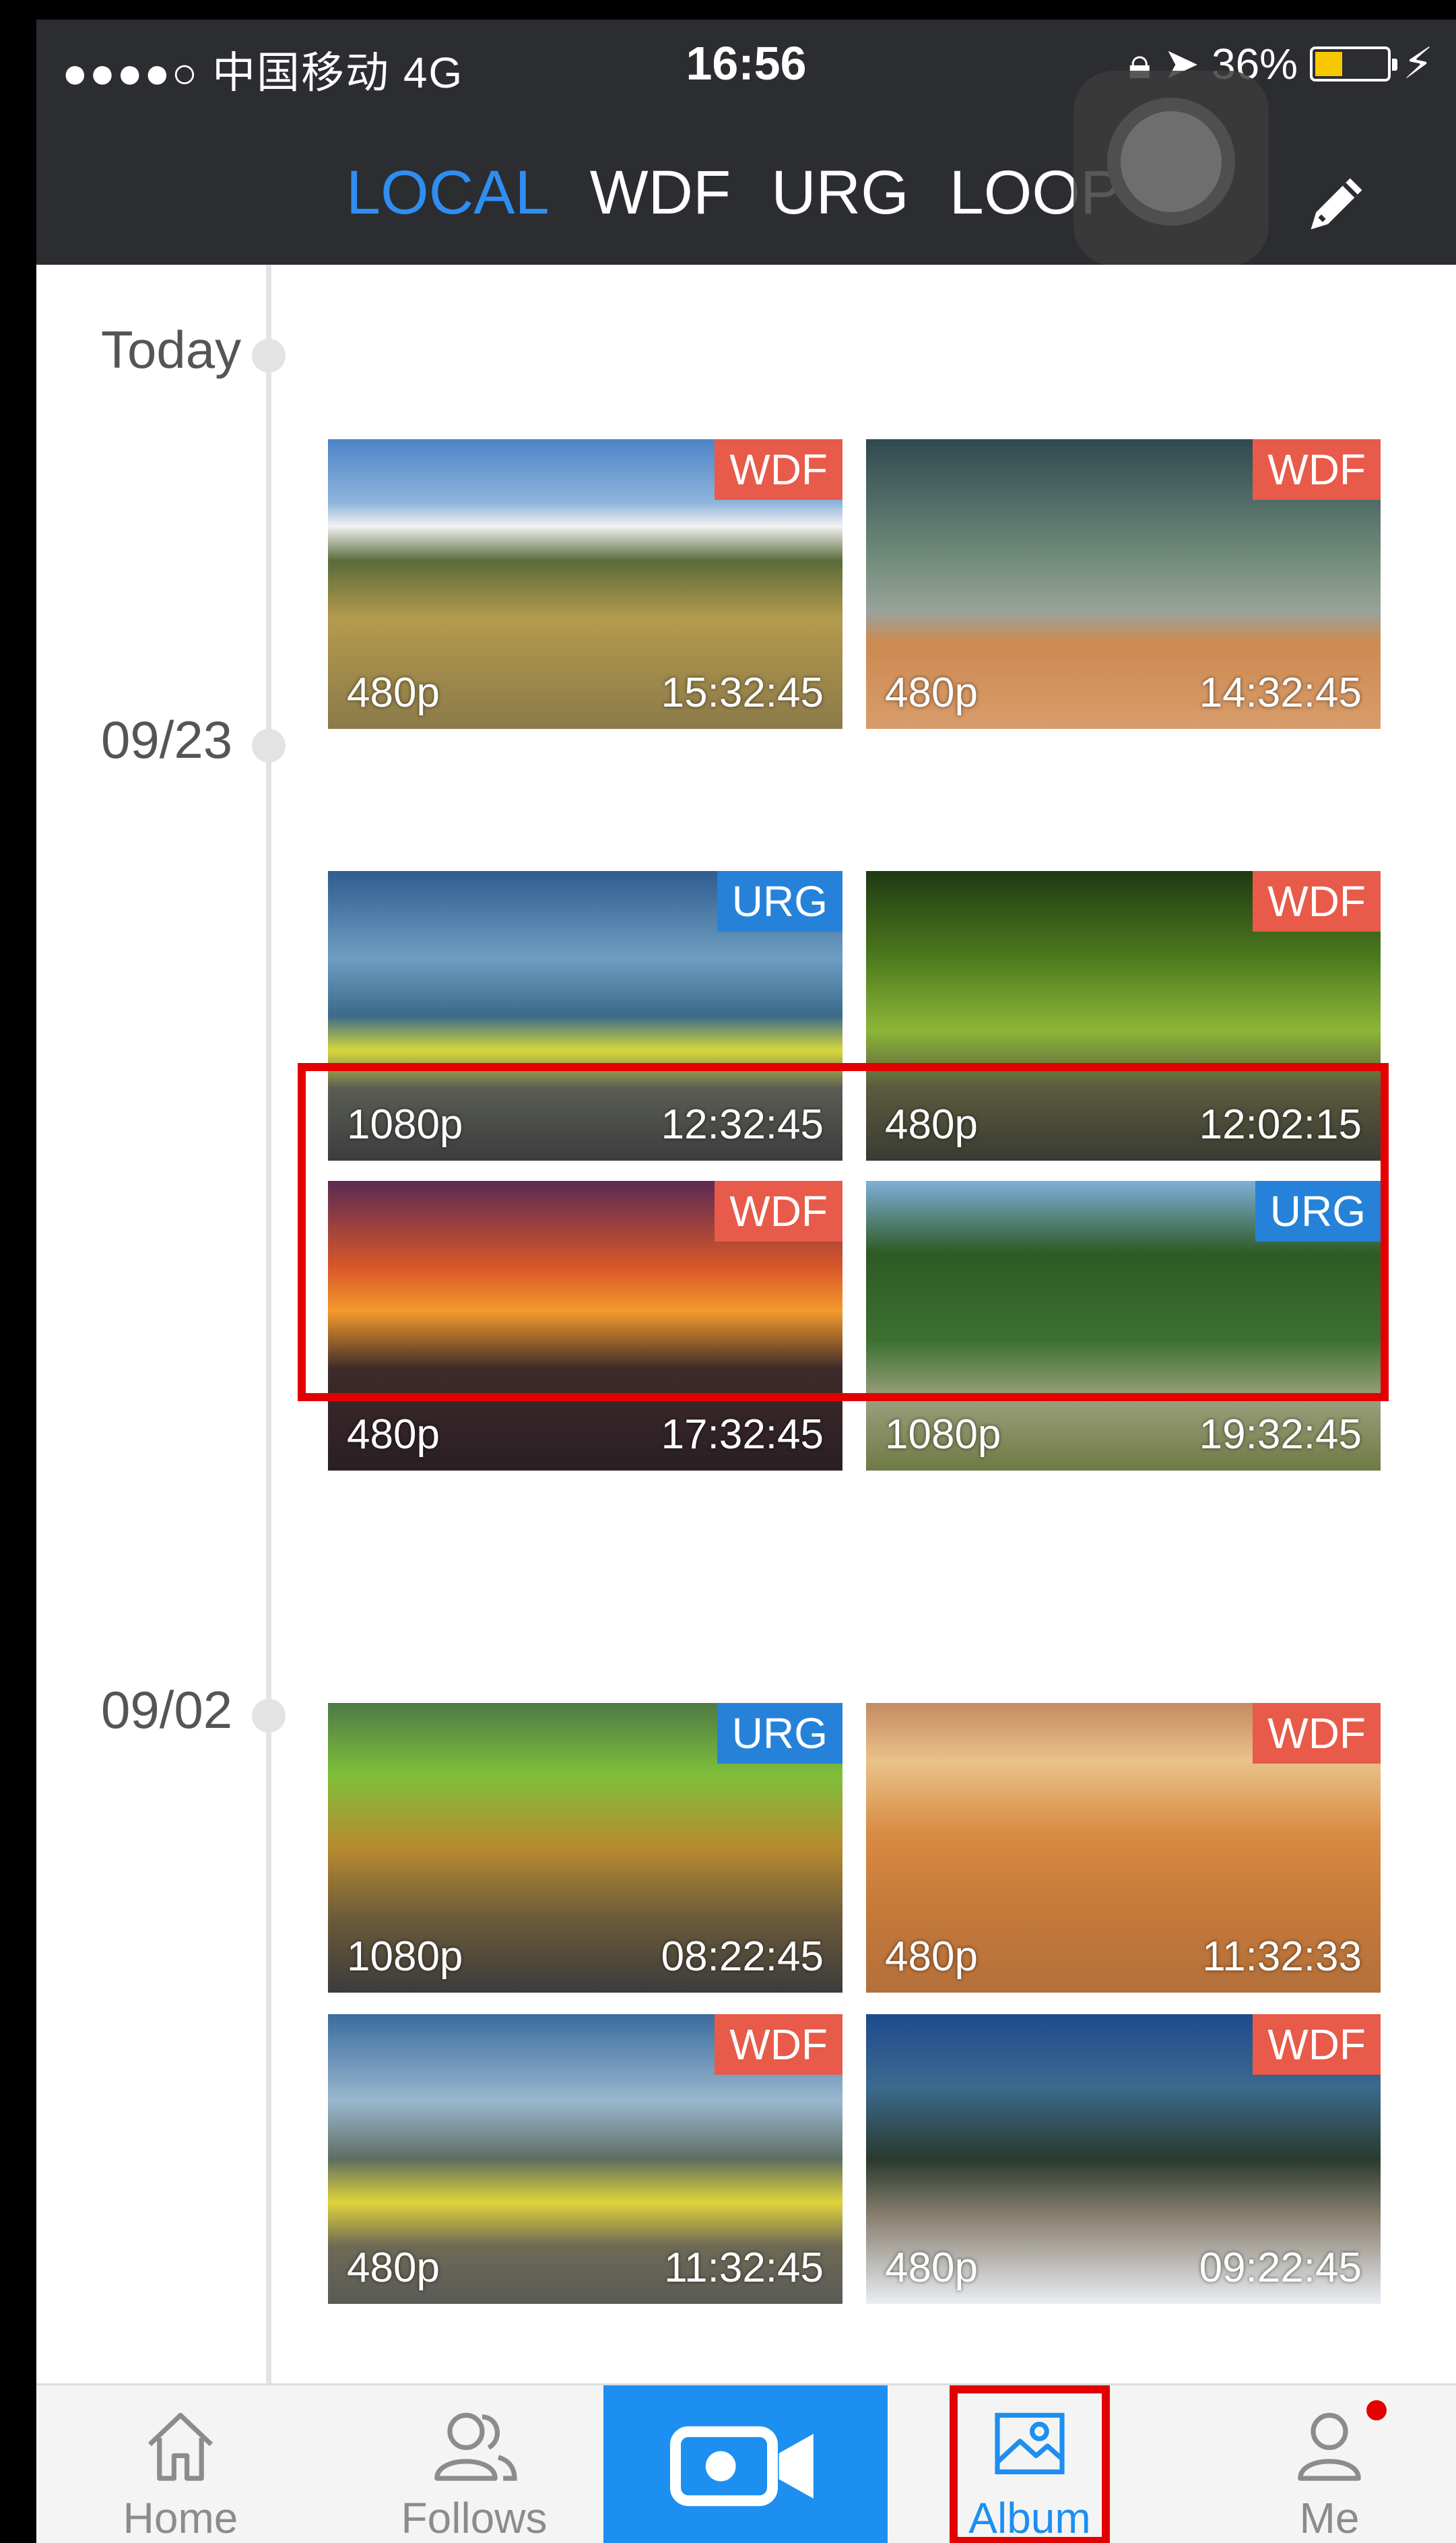 The width and height of the screenshot is (1456, 2543). I want to click on date-label-0902: 09/02, so click(167, 1709).